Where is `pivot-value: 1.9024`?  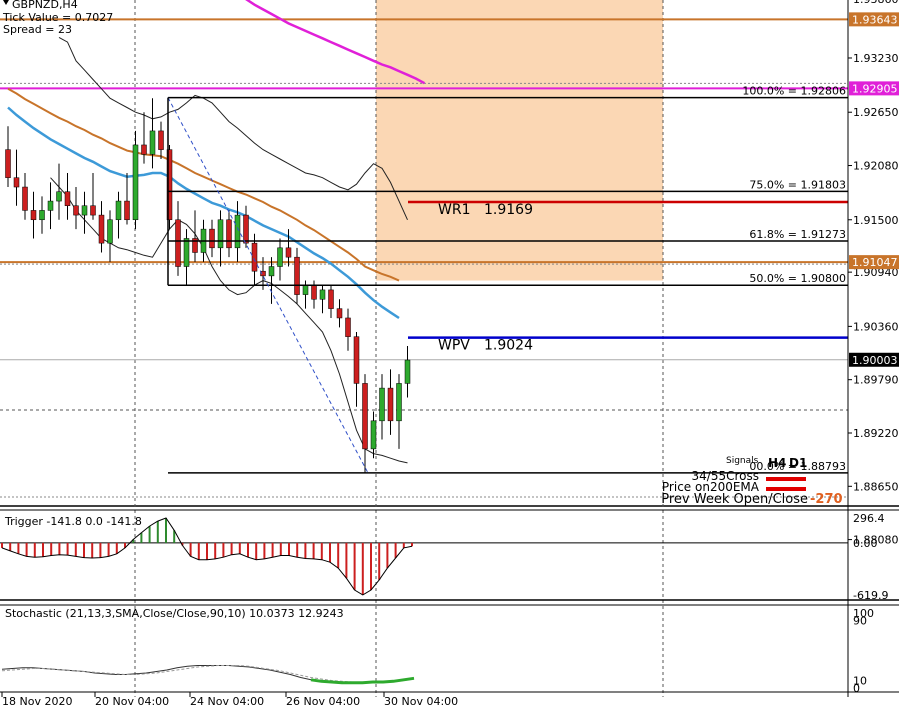
pivot-value: 1.9024 is located at coordinates (508, 346).